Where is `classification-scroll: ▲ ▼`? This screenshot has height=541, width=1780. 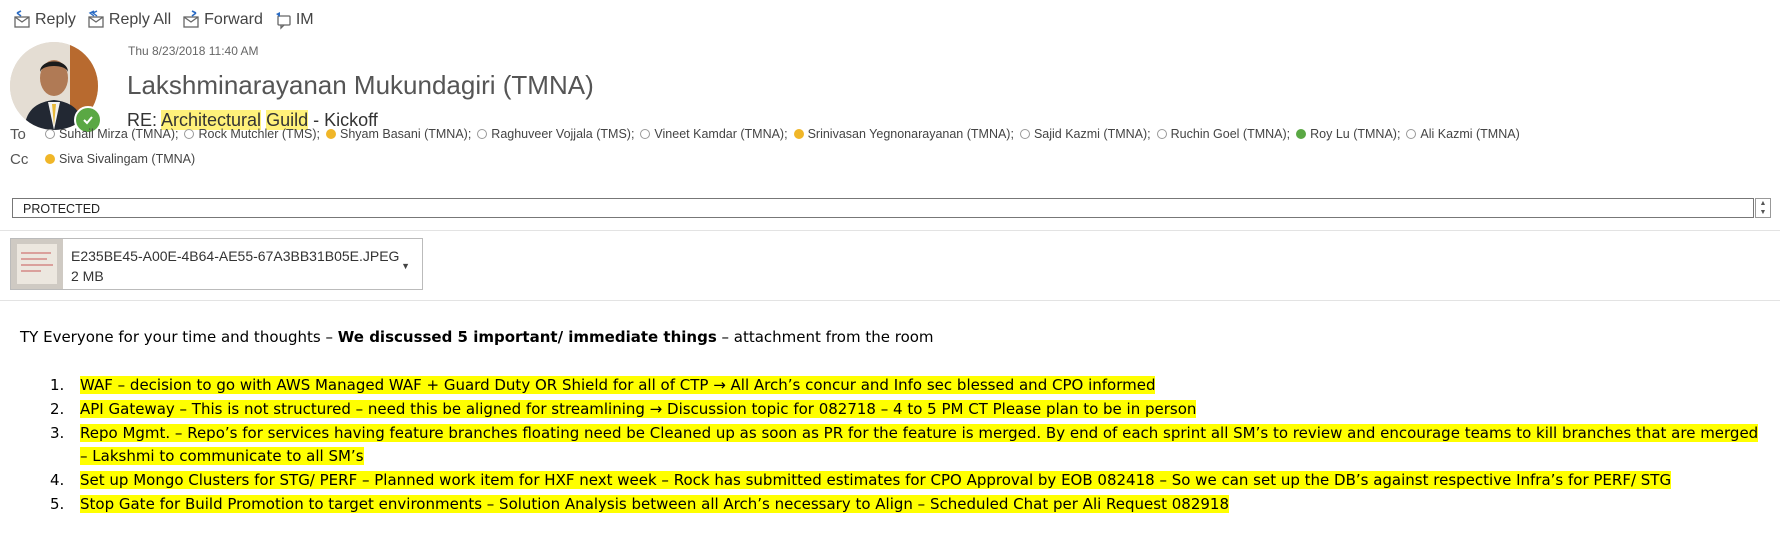
classification-scroll: ▲ ▼ is located at coordinates (1763, 208).